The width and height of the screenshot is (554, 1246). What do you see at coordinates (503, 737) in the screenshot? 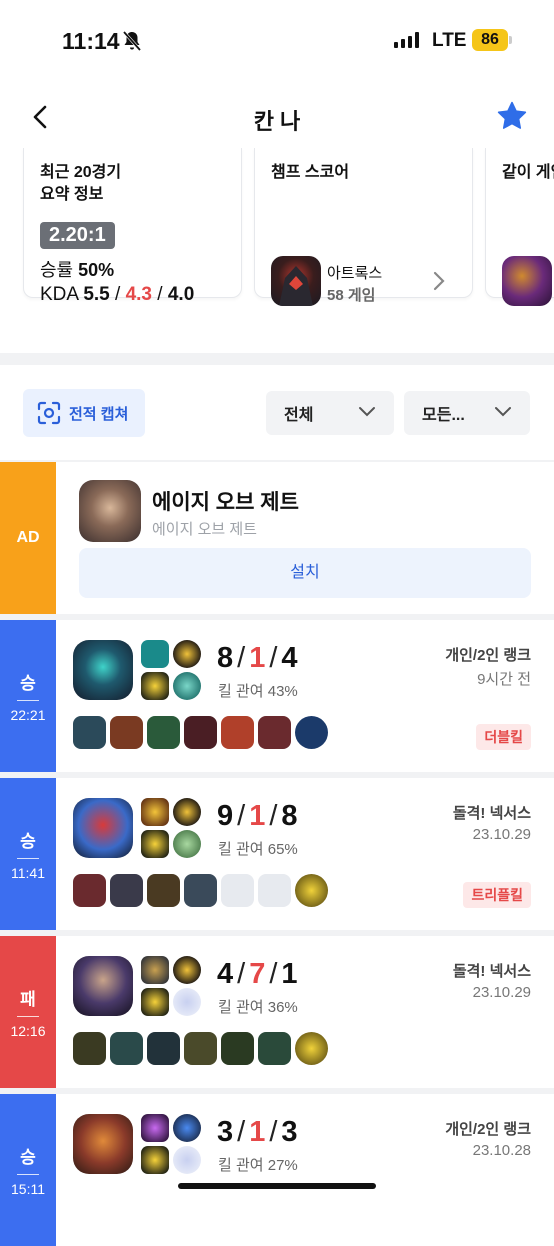
I see `multikill-badge: 더블킬` at bounding box center [503, 737].